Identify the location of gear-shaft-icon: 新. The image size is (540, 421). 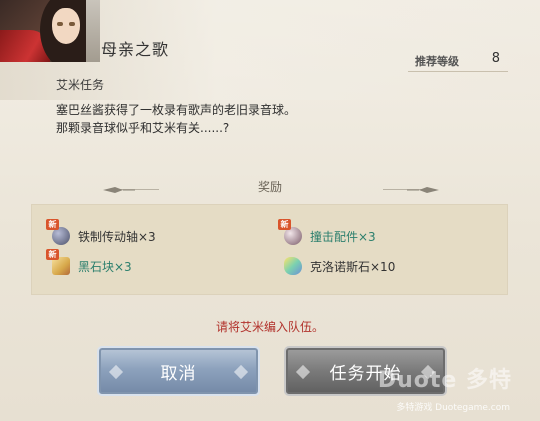
(58, 232).